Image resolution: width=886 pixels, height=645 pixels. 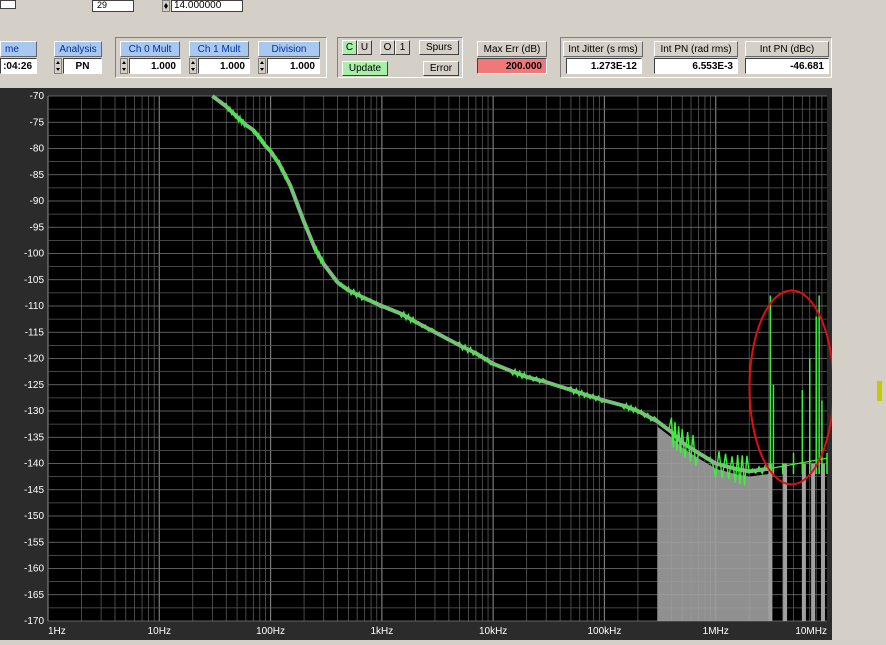 What do you see at coordinates (37, 201) in the screenshot?
I see `y-tick-label: -90` at bounding box center [37, 201].